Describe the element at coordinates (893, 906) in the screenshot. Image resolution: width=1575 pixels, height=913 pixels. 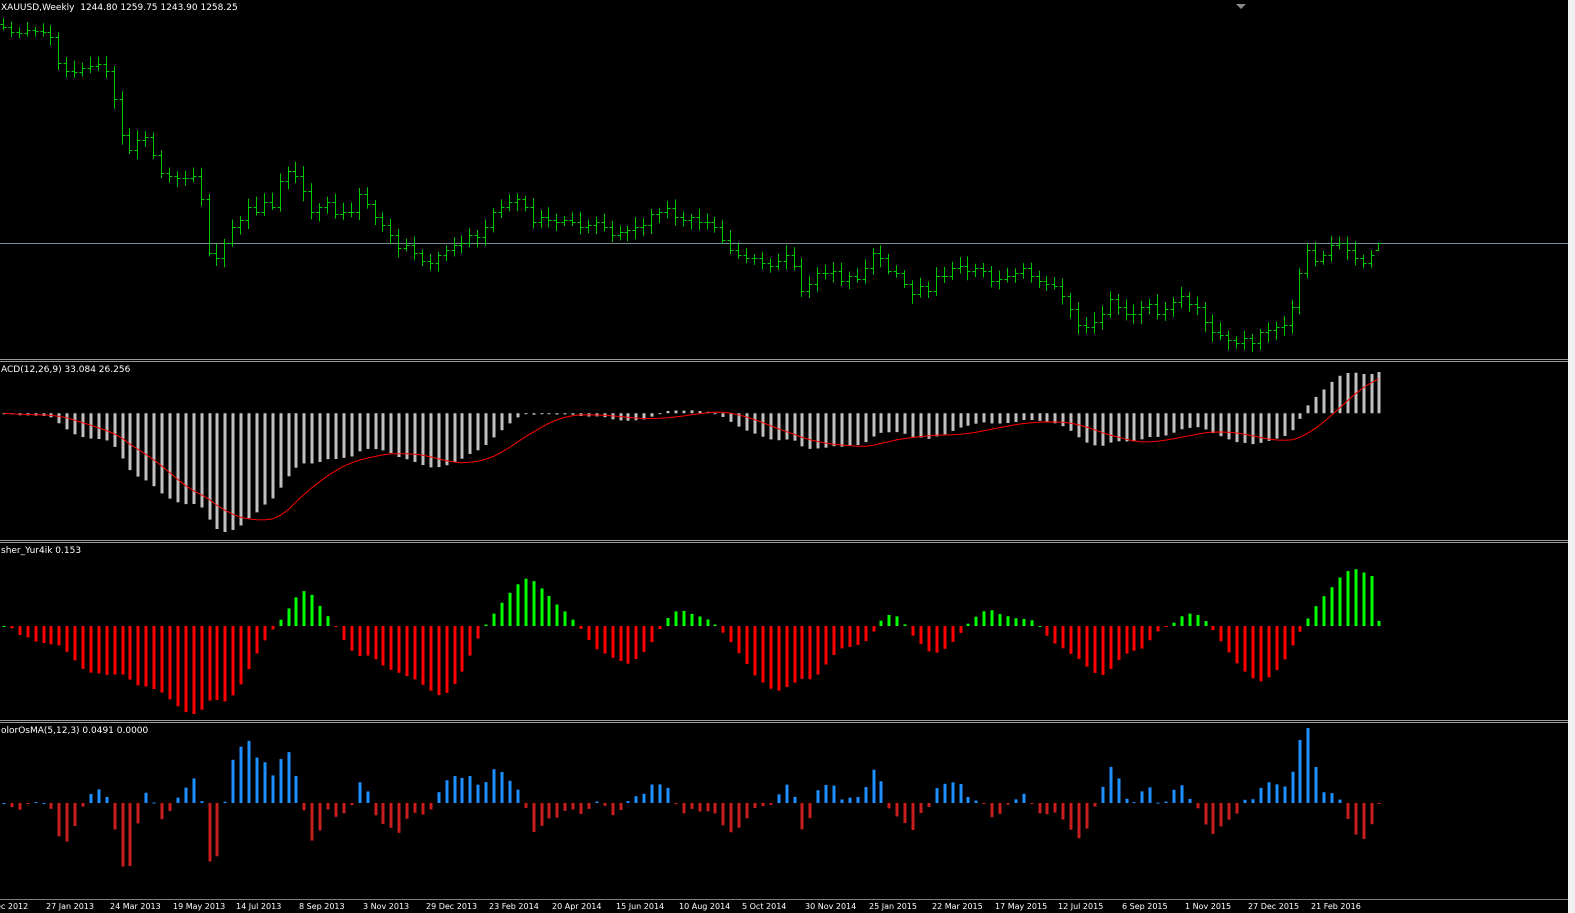
I see `time-axis-label: 25 Jan 2015` at that location.